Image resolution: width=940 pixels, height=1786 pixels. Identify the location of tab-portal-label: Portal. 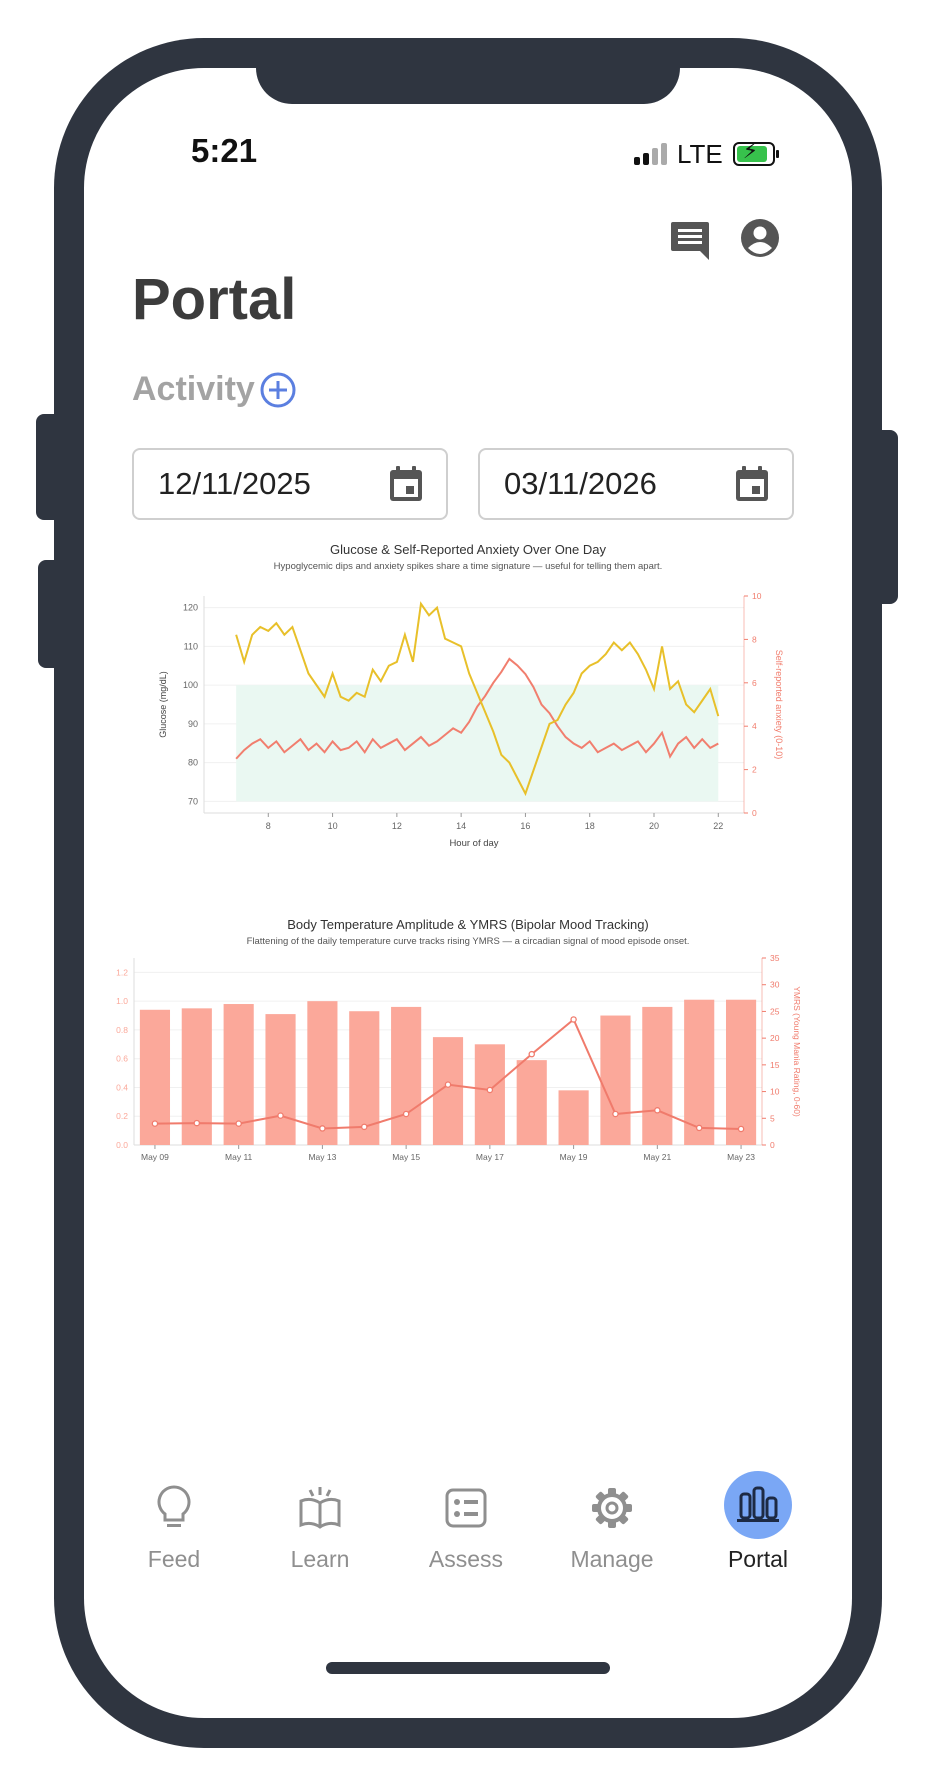
(758, 1559).